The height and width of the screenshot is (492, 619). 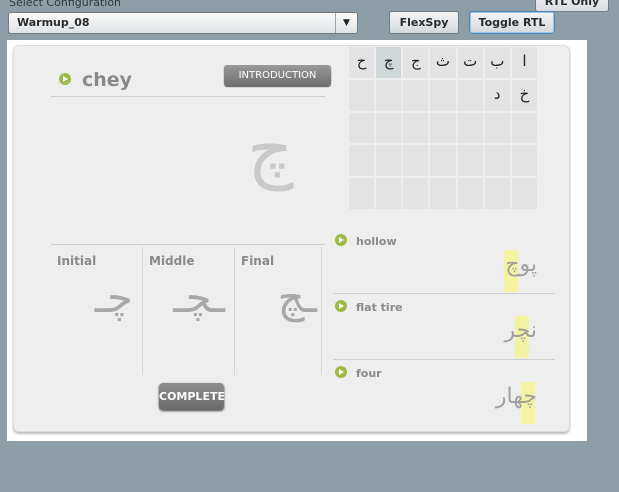 I want to click on word-meaning: four, so click(x=369, y=373).